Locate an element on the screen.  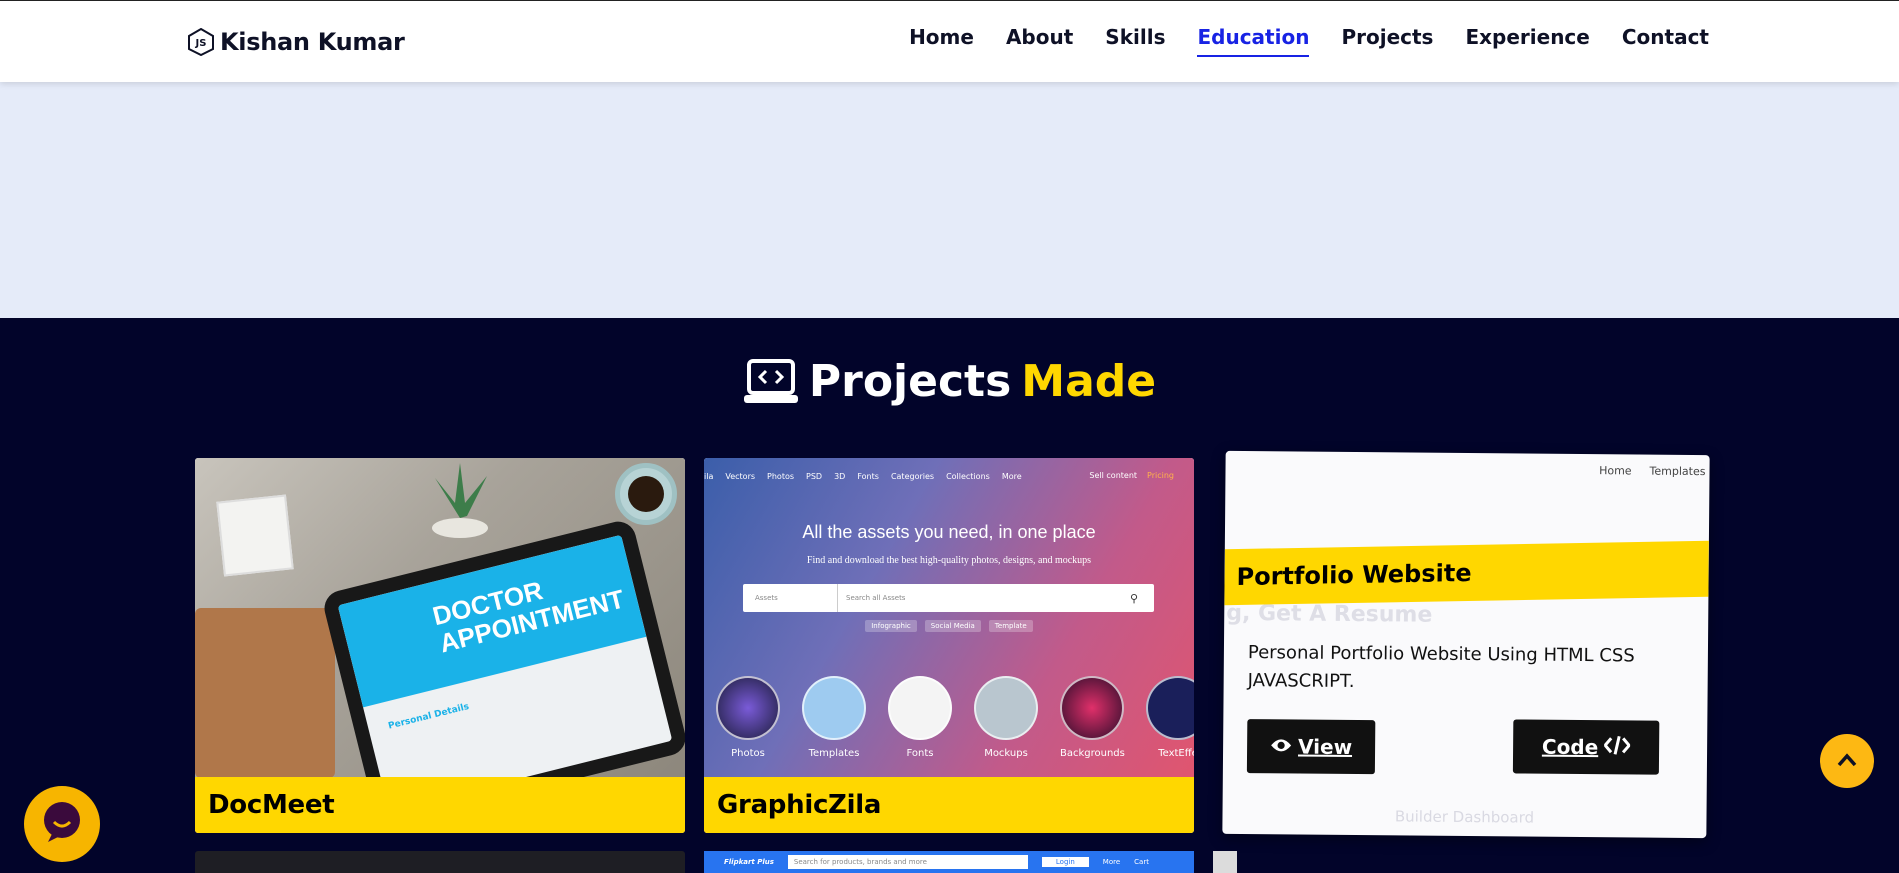
gz-search-bar: Assets Search all Assets ⚲ is located at coordinates (948, 598).